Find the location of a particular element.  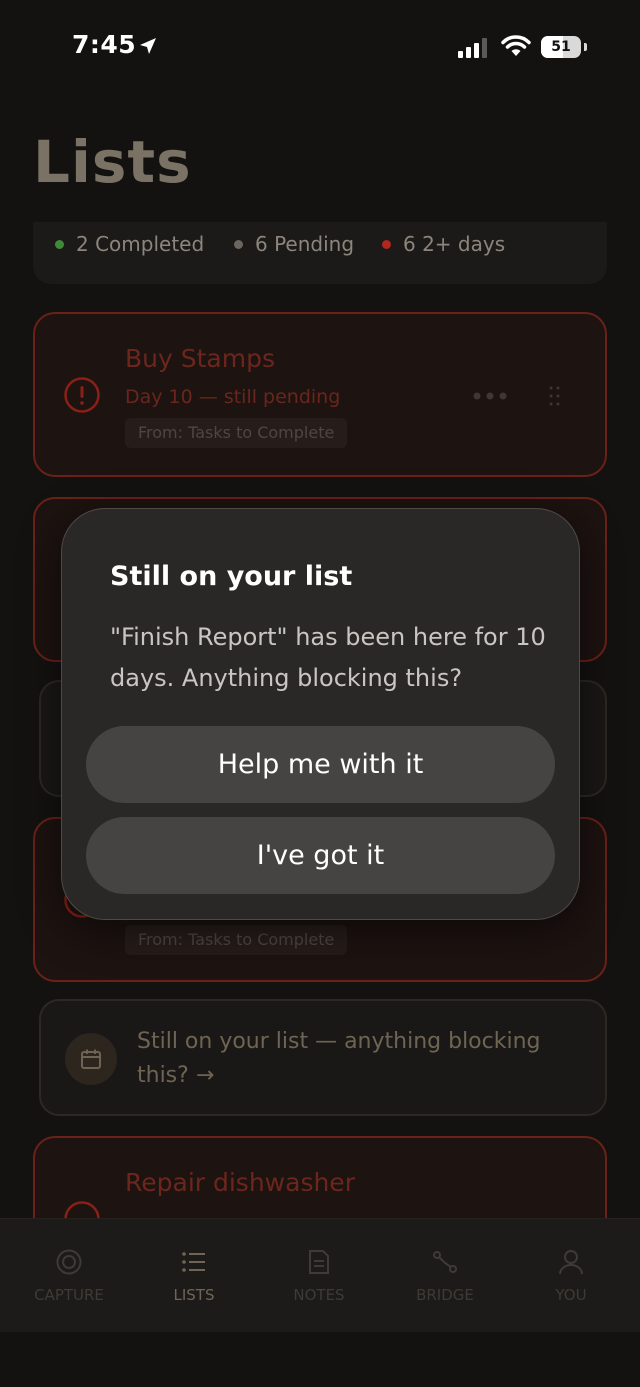

card-subtitle: Day 10 — still pending is located at coordinates (233, 397).